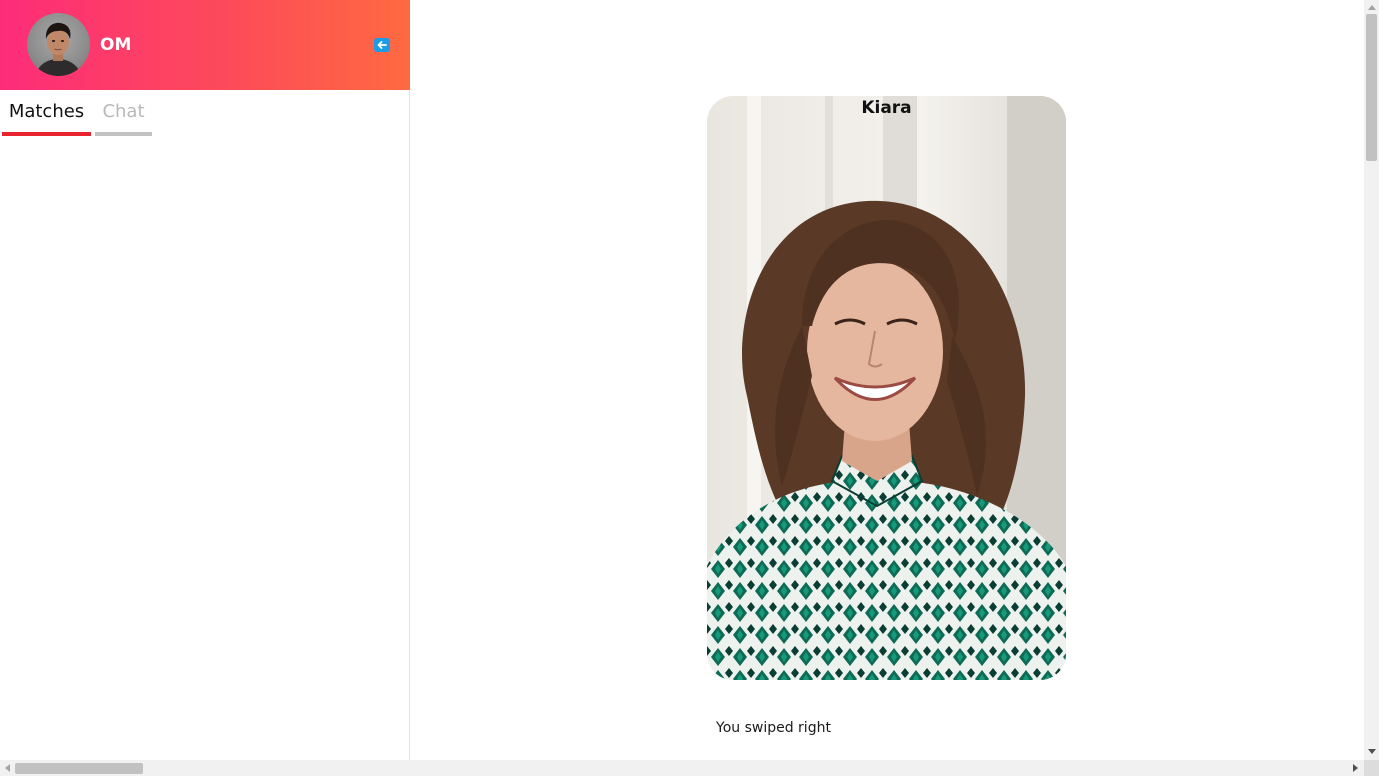  What do you see at coordinates (58, 49) in the screenshot?
I see `avatar-photo` at bounding box center [58, 49].